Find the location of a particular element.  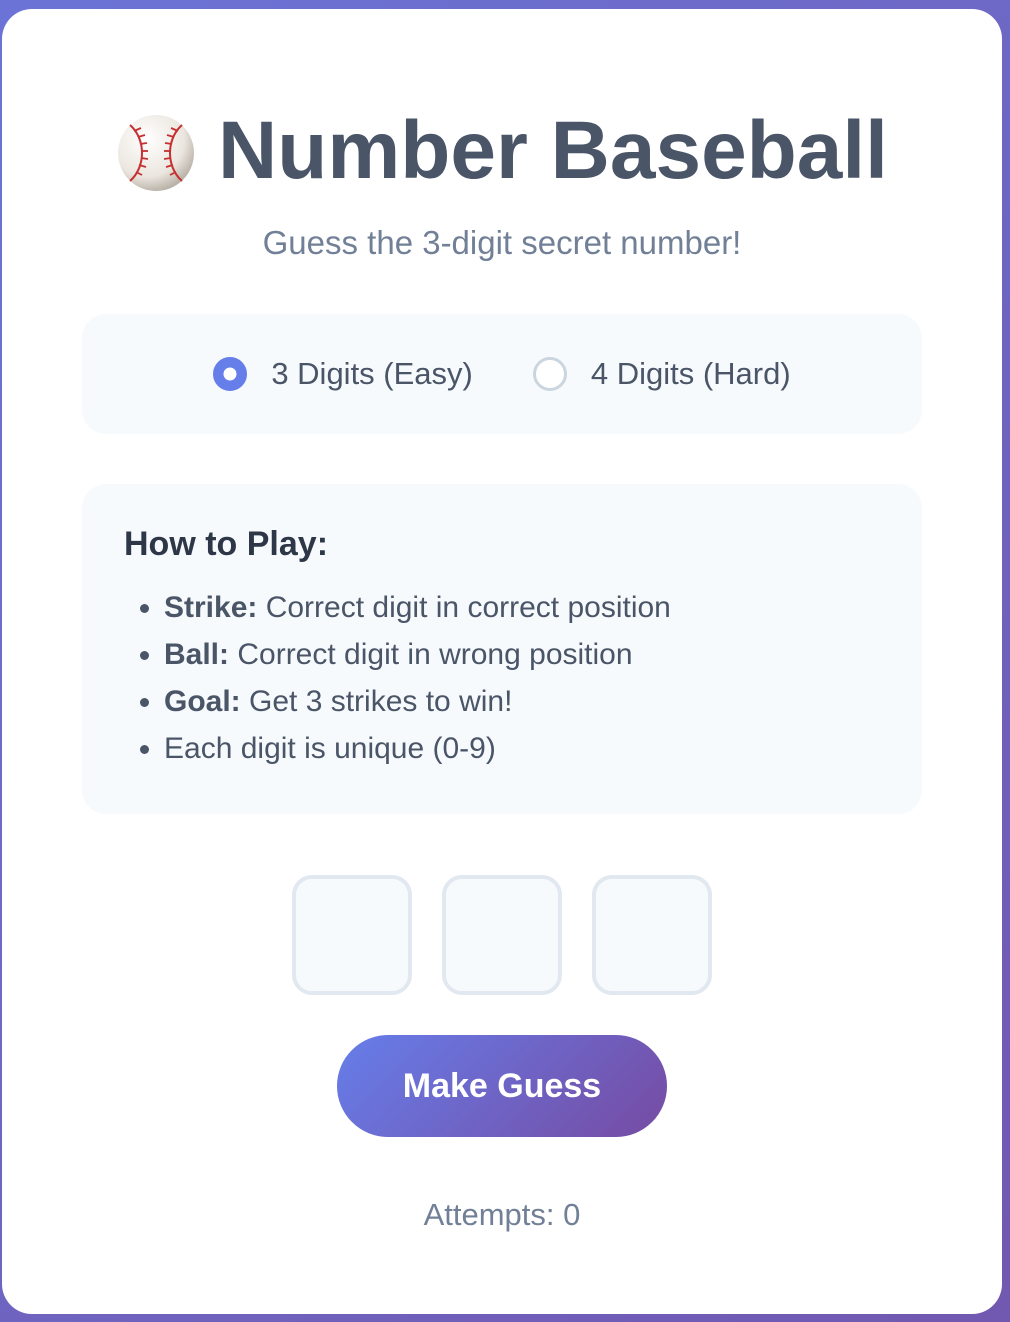

rule-item: Ball: Correct digit in wrong position is located at coordinates (522, 654).